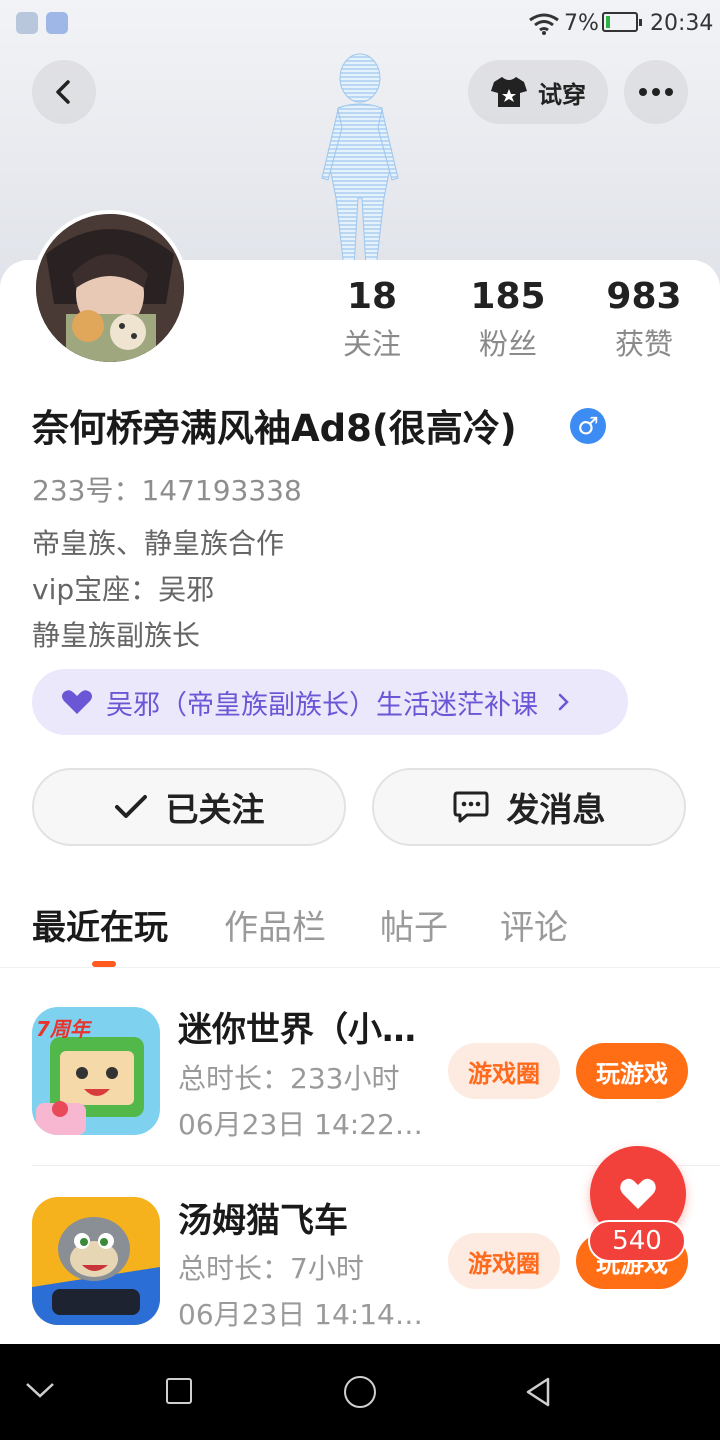  What do you see at coordinates (100, 924) in the screenshot?
I see `tab-recent-games: 最近在玩` at bounding box center [100, 924].